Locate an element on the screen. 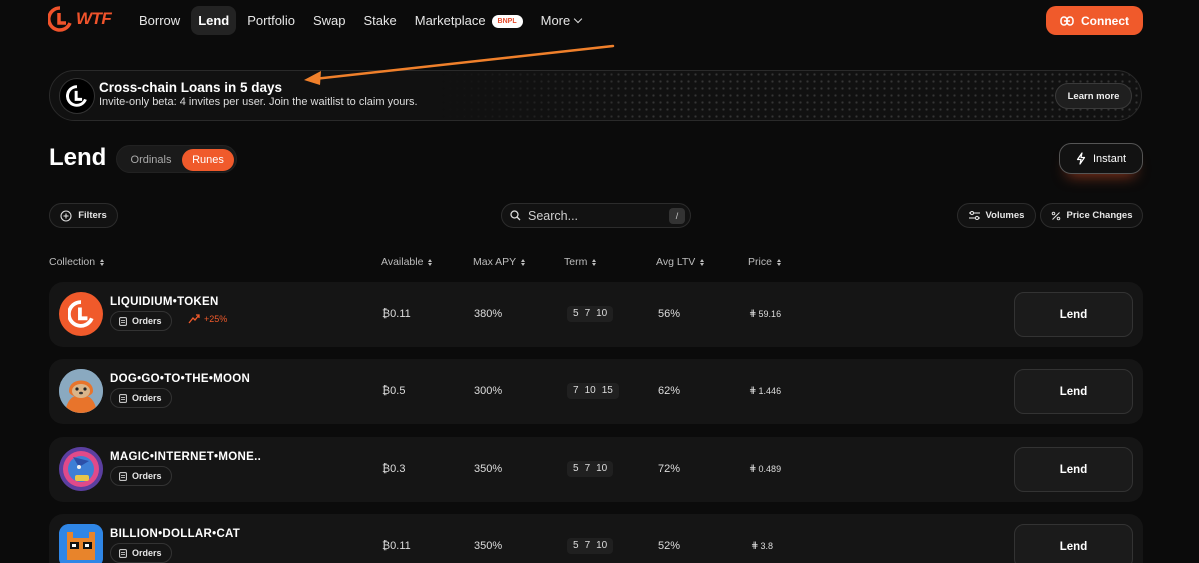 This screenshot has height=563, width=1199. search-bar: / is located at coordinates (596, 215).